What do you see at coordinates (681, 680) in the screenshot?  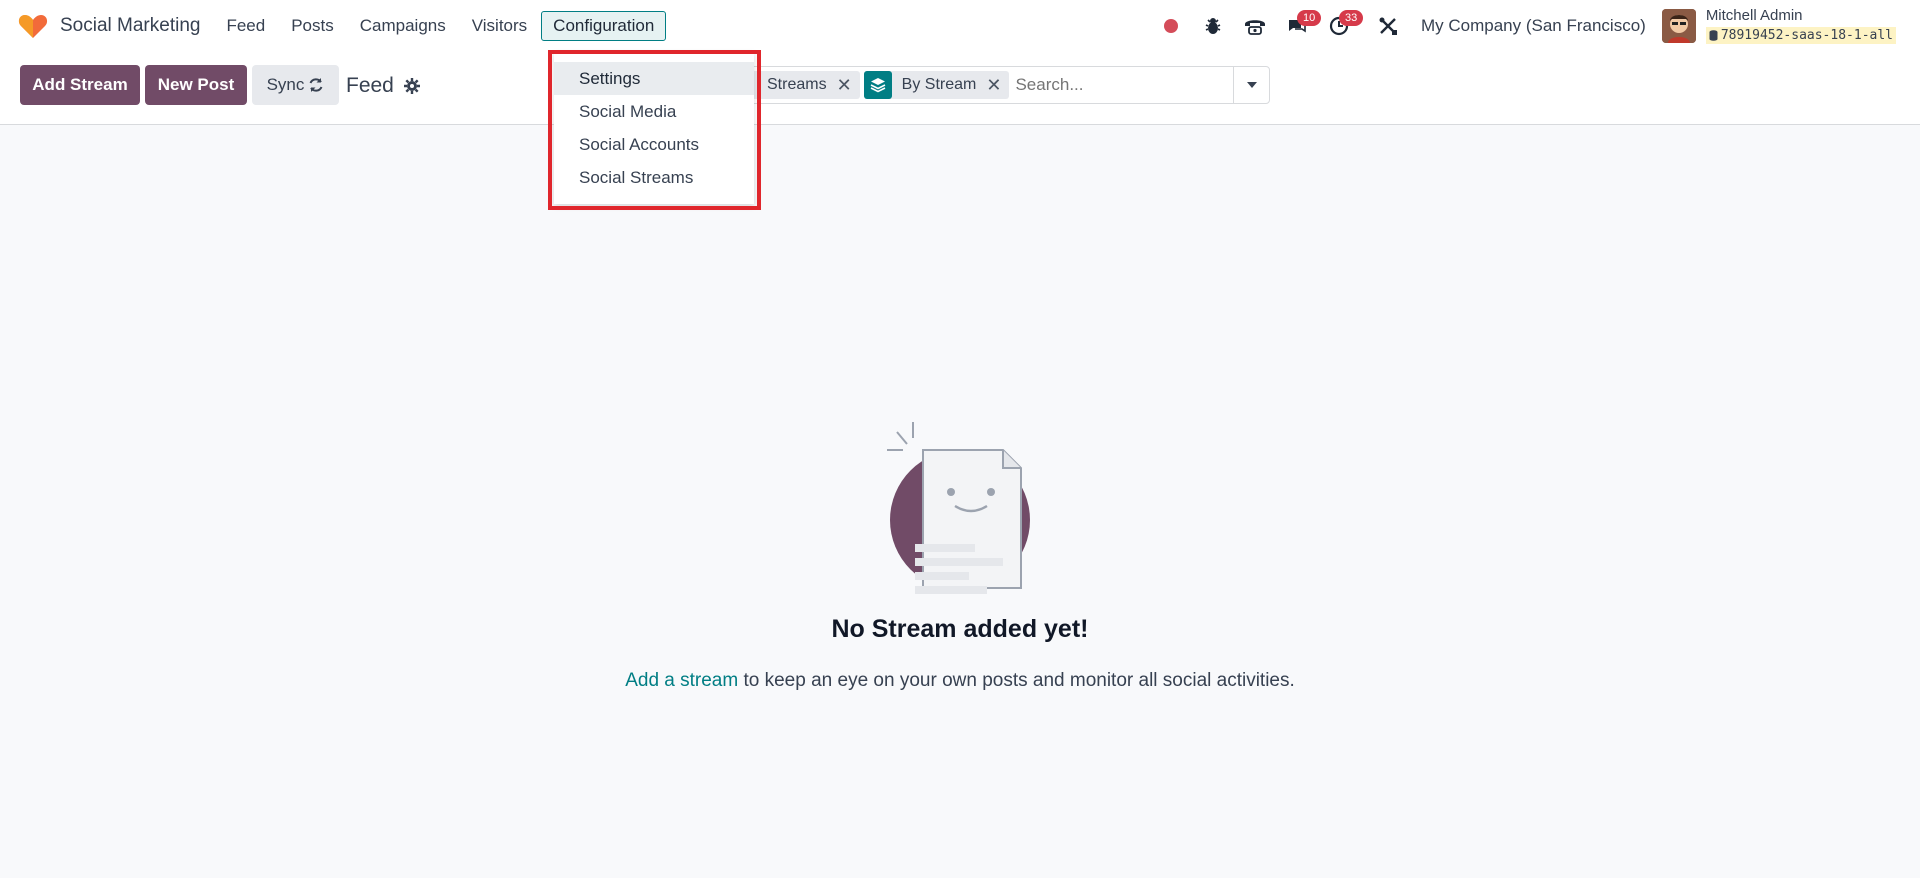 I see `add-stream-link: Add a stream` at bounding box center [681, 680].